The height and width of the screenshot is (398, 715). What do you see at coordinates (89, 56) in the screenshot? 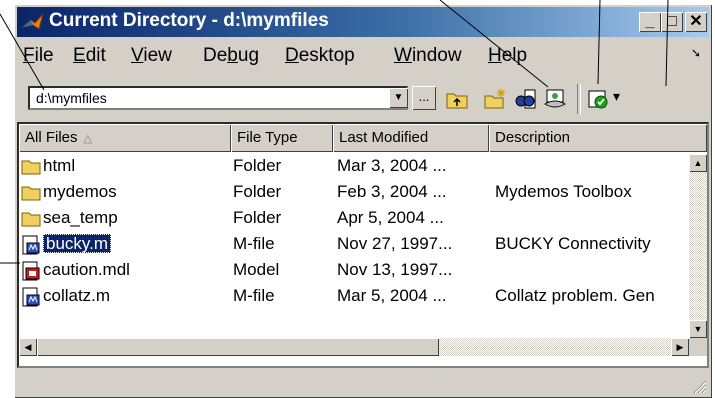
I see `menu-edit: Edit` at bounding box center [89, 56].